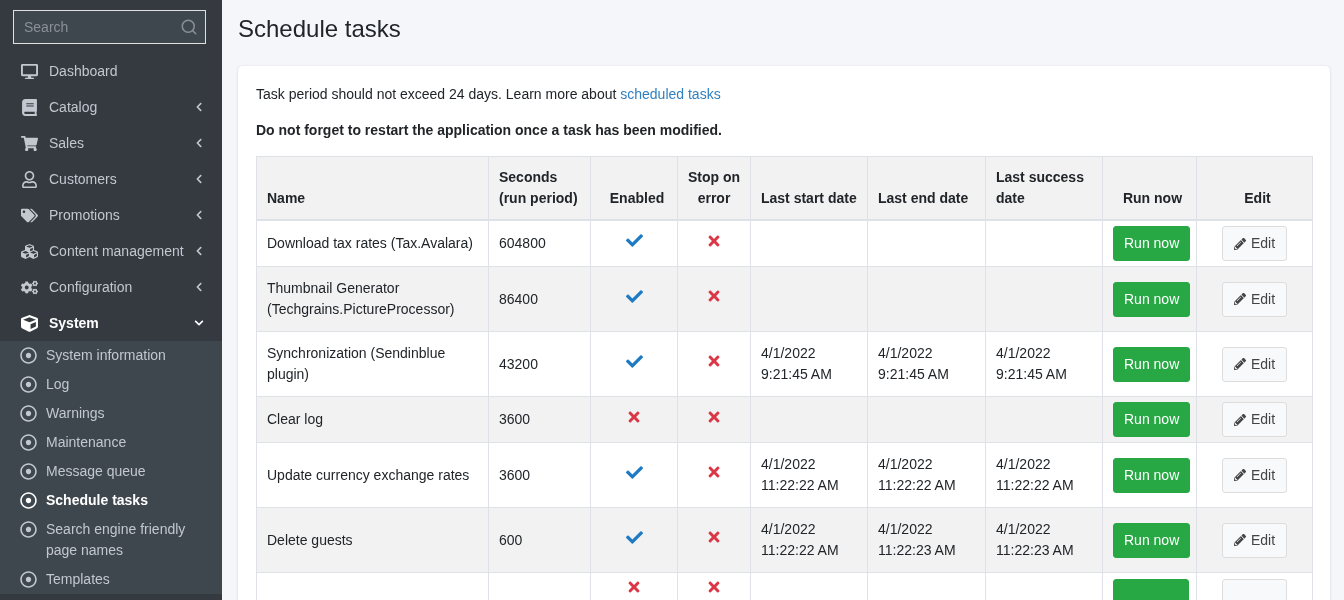  Describe the element at coordinates (670, 94) in the screenshot. I see `scheduled-tasks-link: scheduled tasks` at that location.